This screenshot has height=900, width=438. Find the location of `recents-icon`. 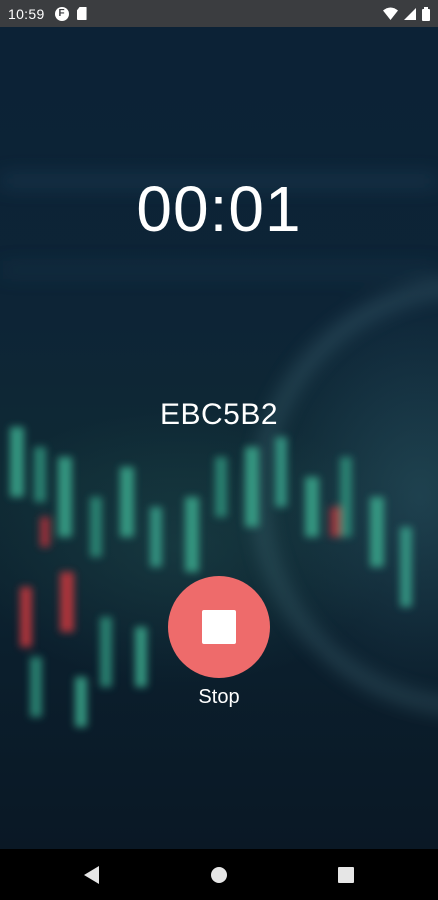

recents-icon is located at coordinates (346, 874).